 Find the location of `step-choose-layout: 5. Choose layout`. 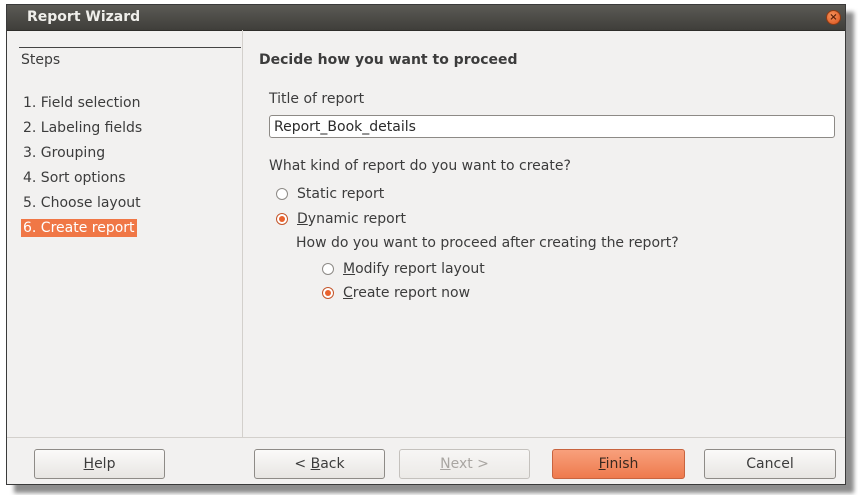

step-choose-layout: 5. Choose layout is located at coordinates (82, 203).